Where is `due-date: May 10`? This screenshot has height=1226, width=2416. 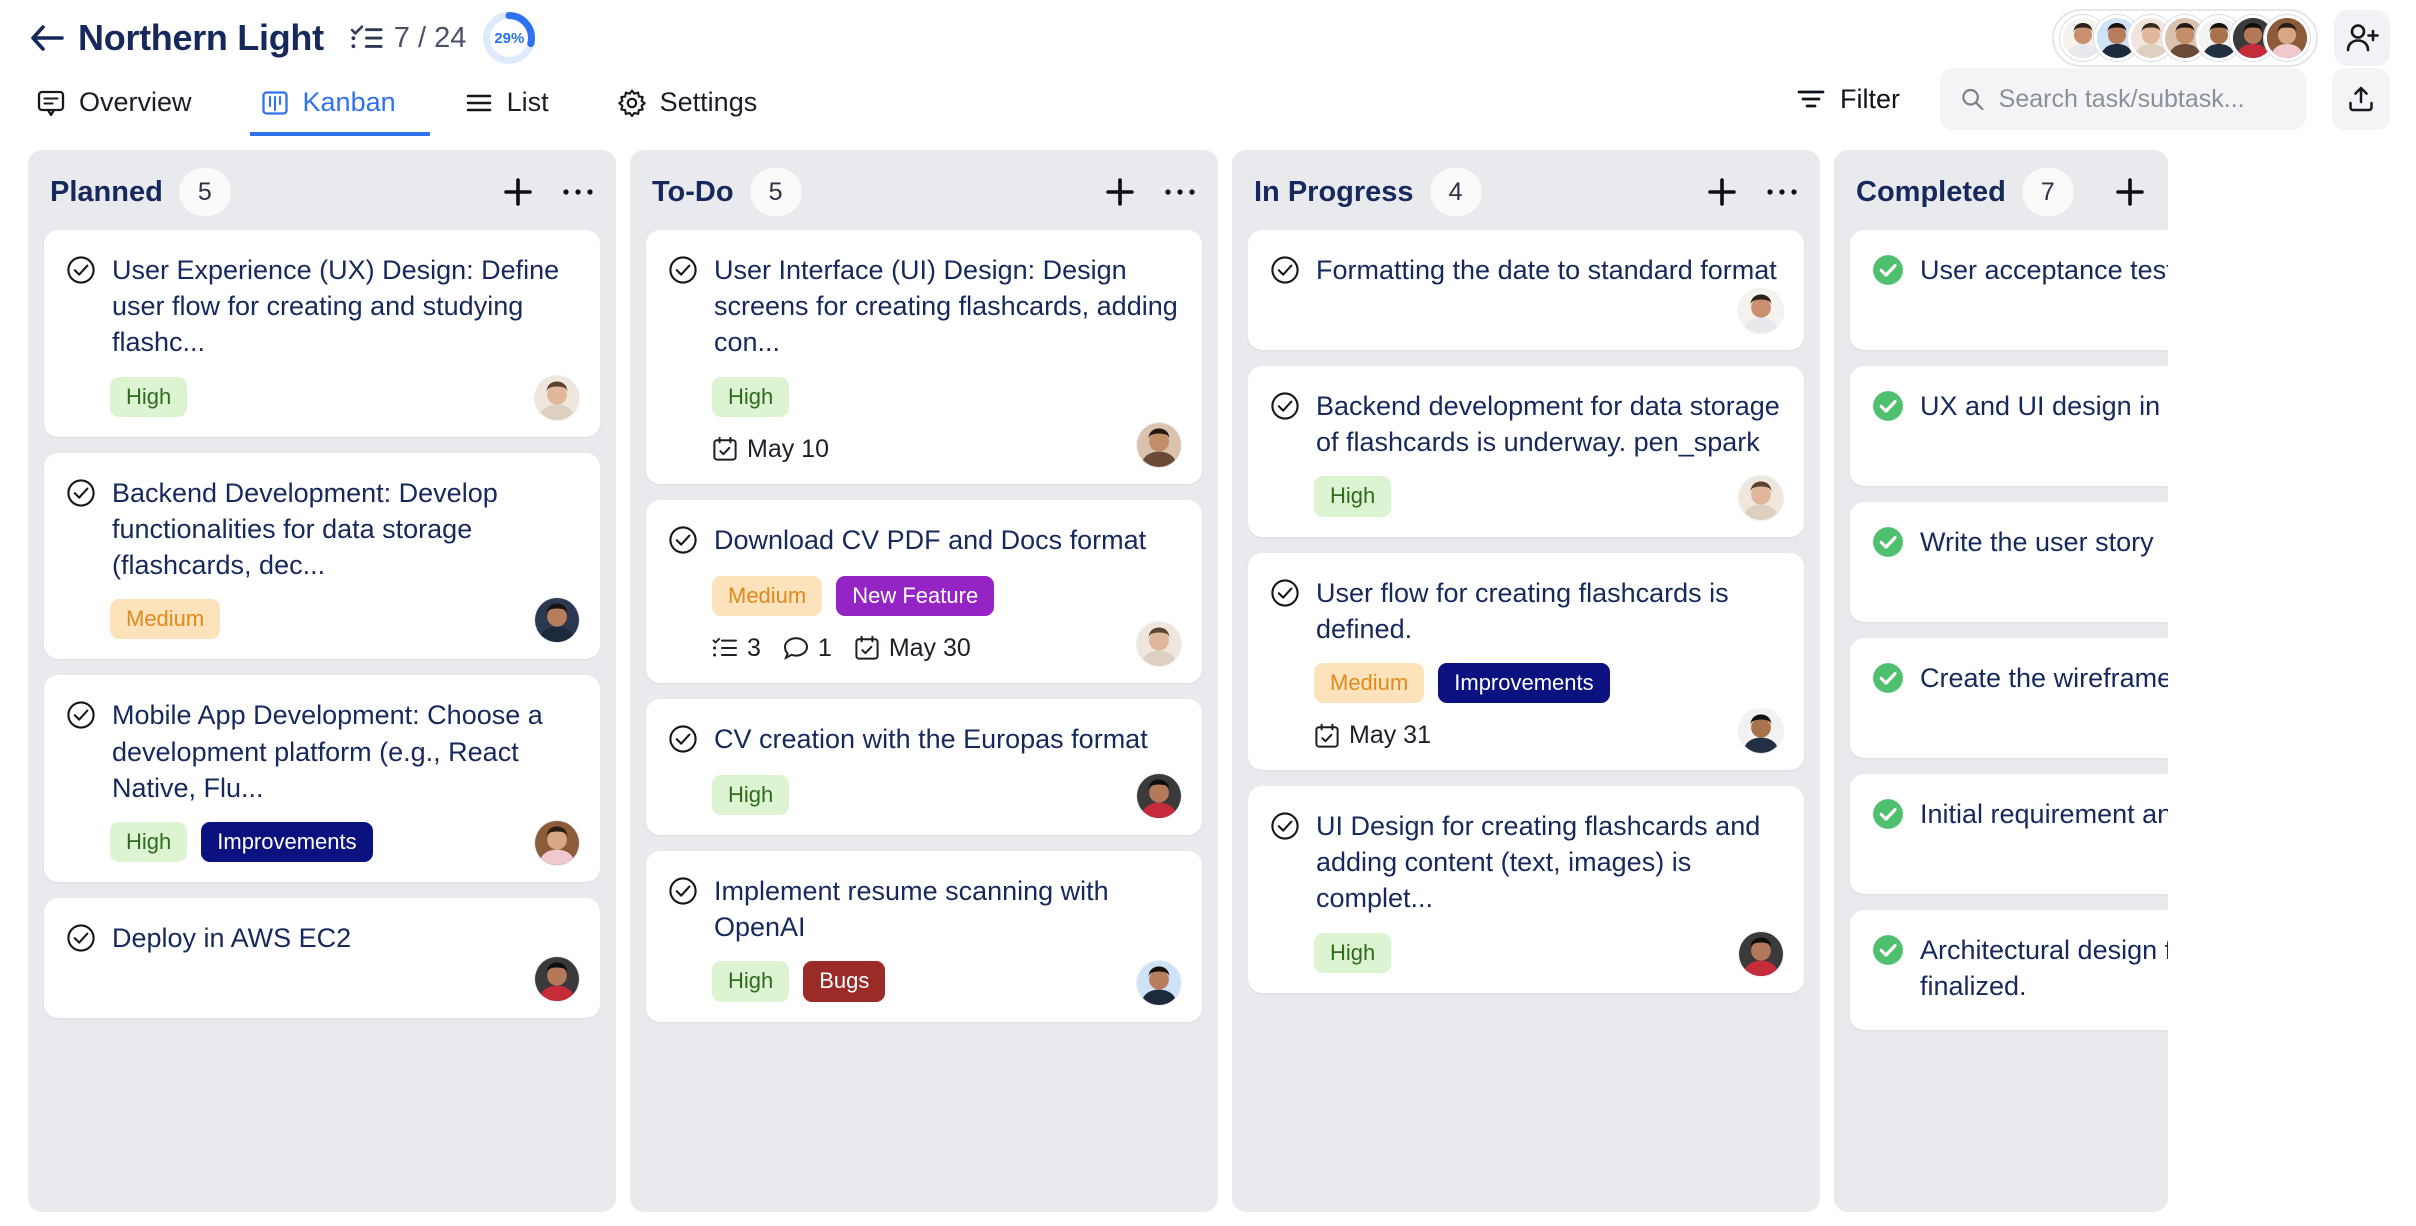 due-date: May 10 is located at coordinates (770, 449).